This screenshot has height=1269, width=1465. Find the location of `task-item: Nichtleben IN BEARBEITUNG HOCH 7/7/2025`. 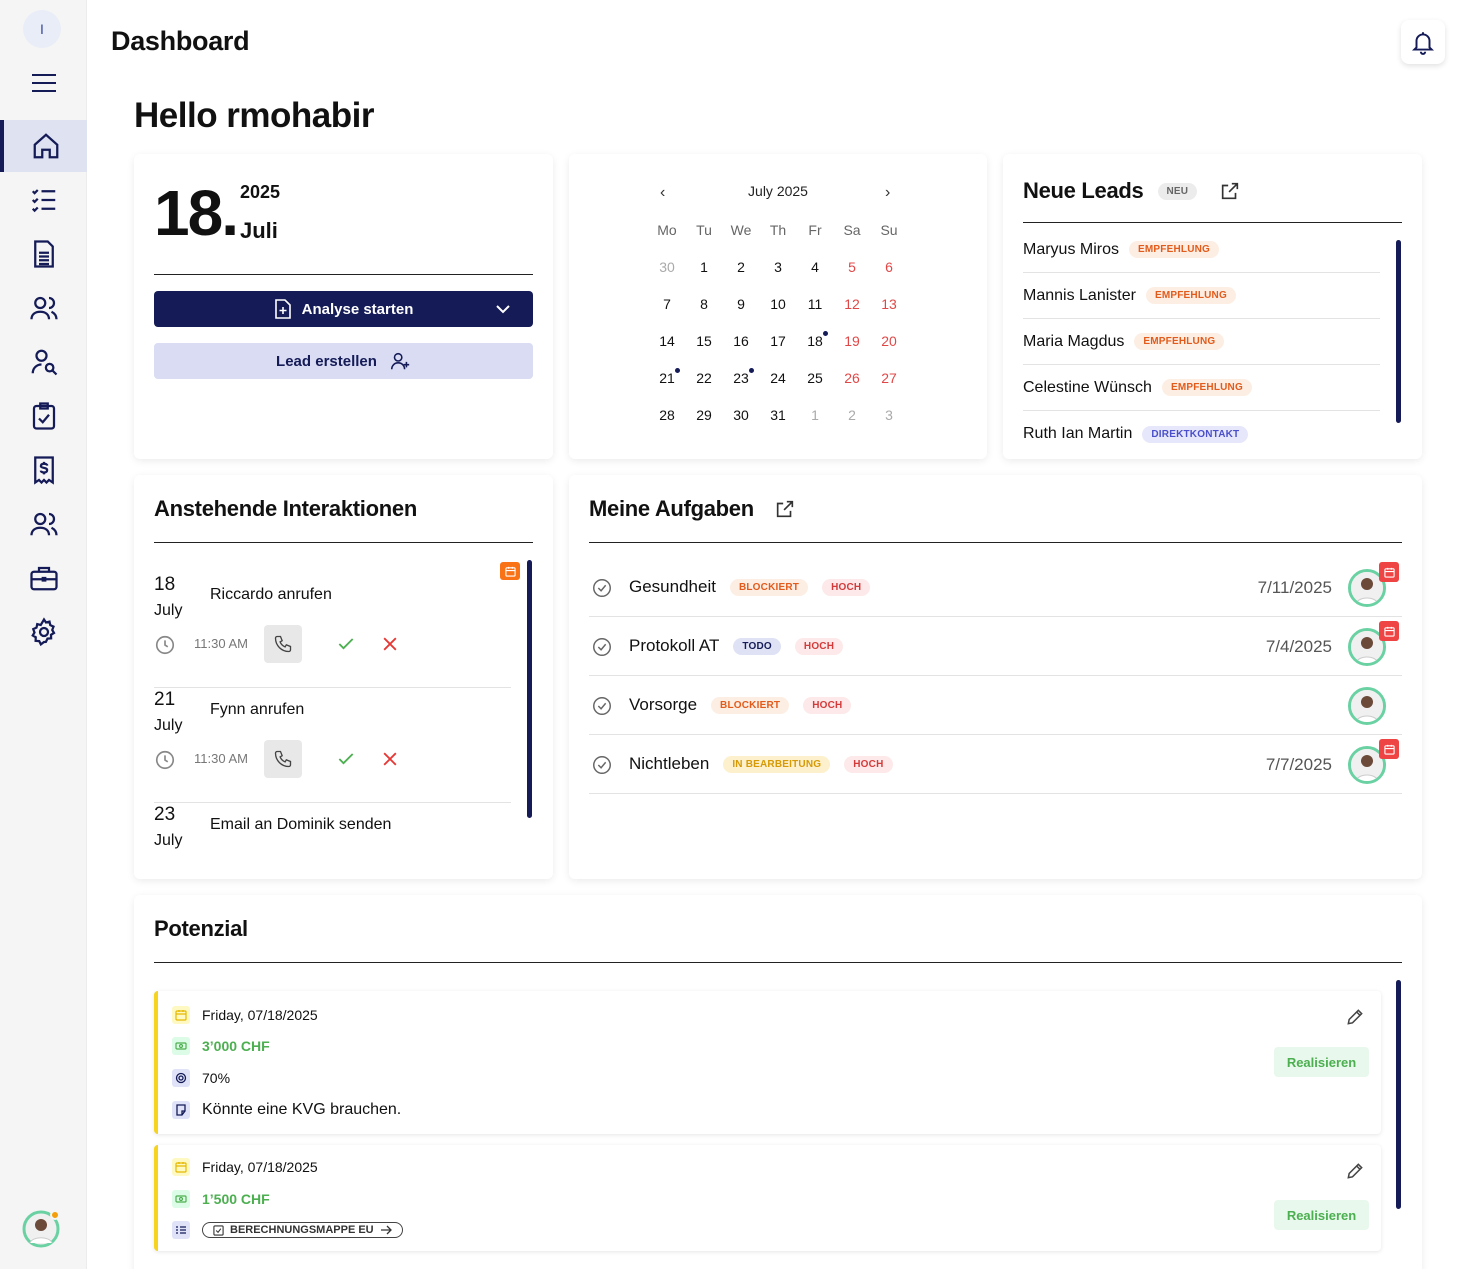

task-item: Nichtleben IN BEARBEITUNG HOCH 7/7/2025 is located at coordinates (995, 764).